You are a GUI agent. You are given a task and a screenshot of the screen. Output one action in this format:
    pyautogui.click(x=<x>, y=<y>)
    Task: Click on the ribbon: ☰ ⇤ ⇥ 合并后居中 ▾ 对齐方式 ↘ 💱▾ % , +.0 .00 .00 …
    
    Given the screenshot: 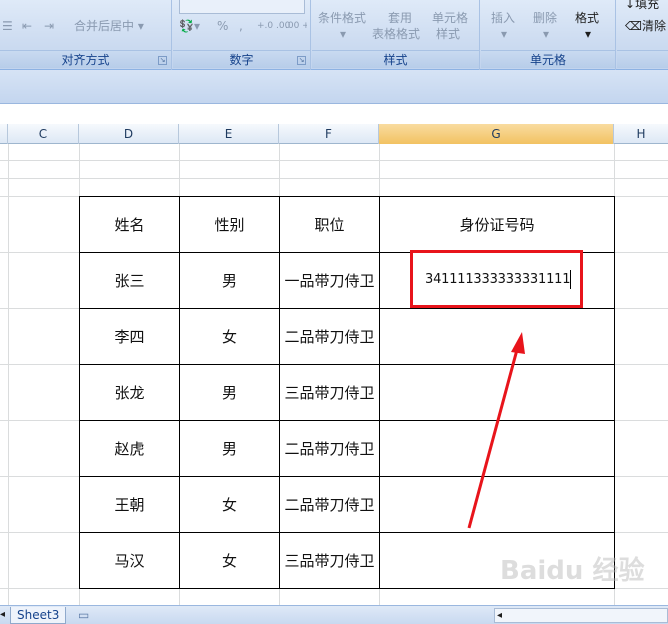 What is the action you would take?
    pyautogui.click(x=334, y=35)
    